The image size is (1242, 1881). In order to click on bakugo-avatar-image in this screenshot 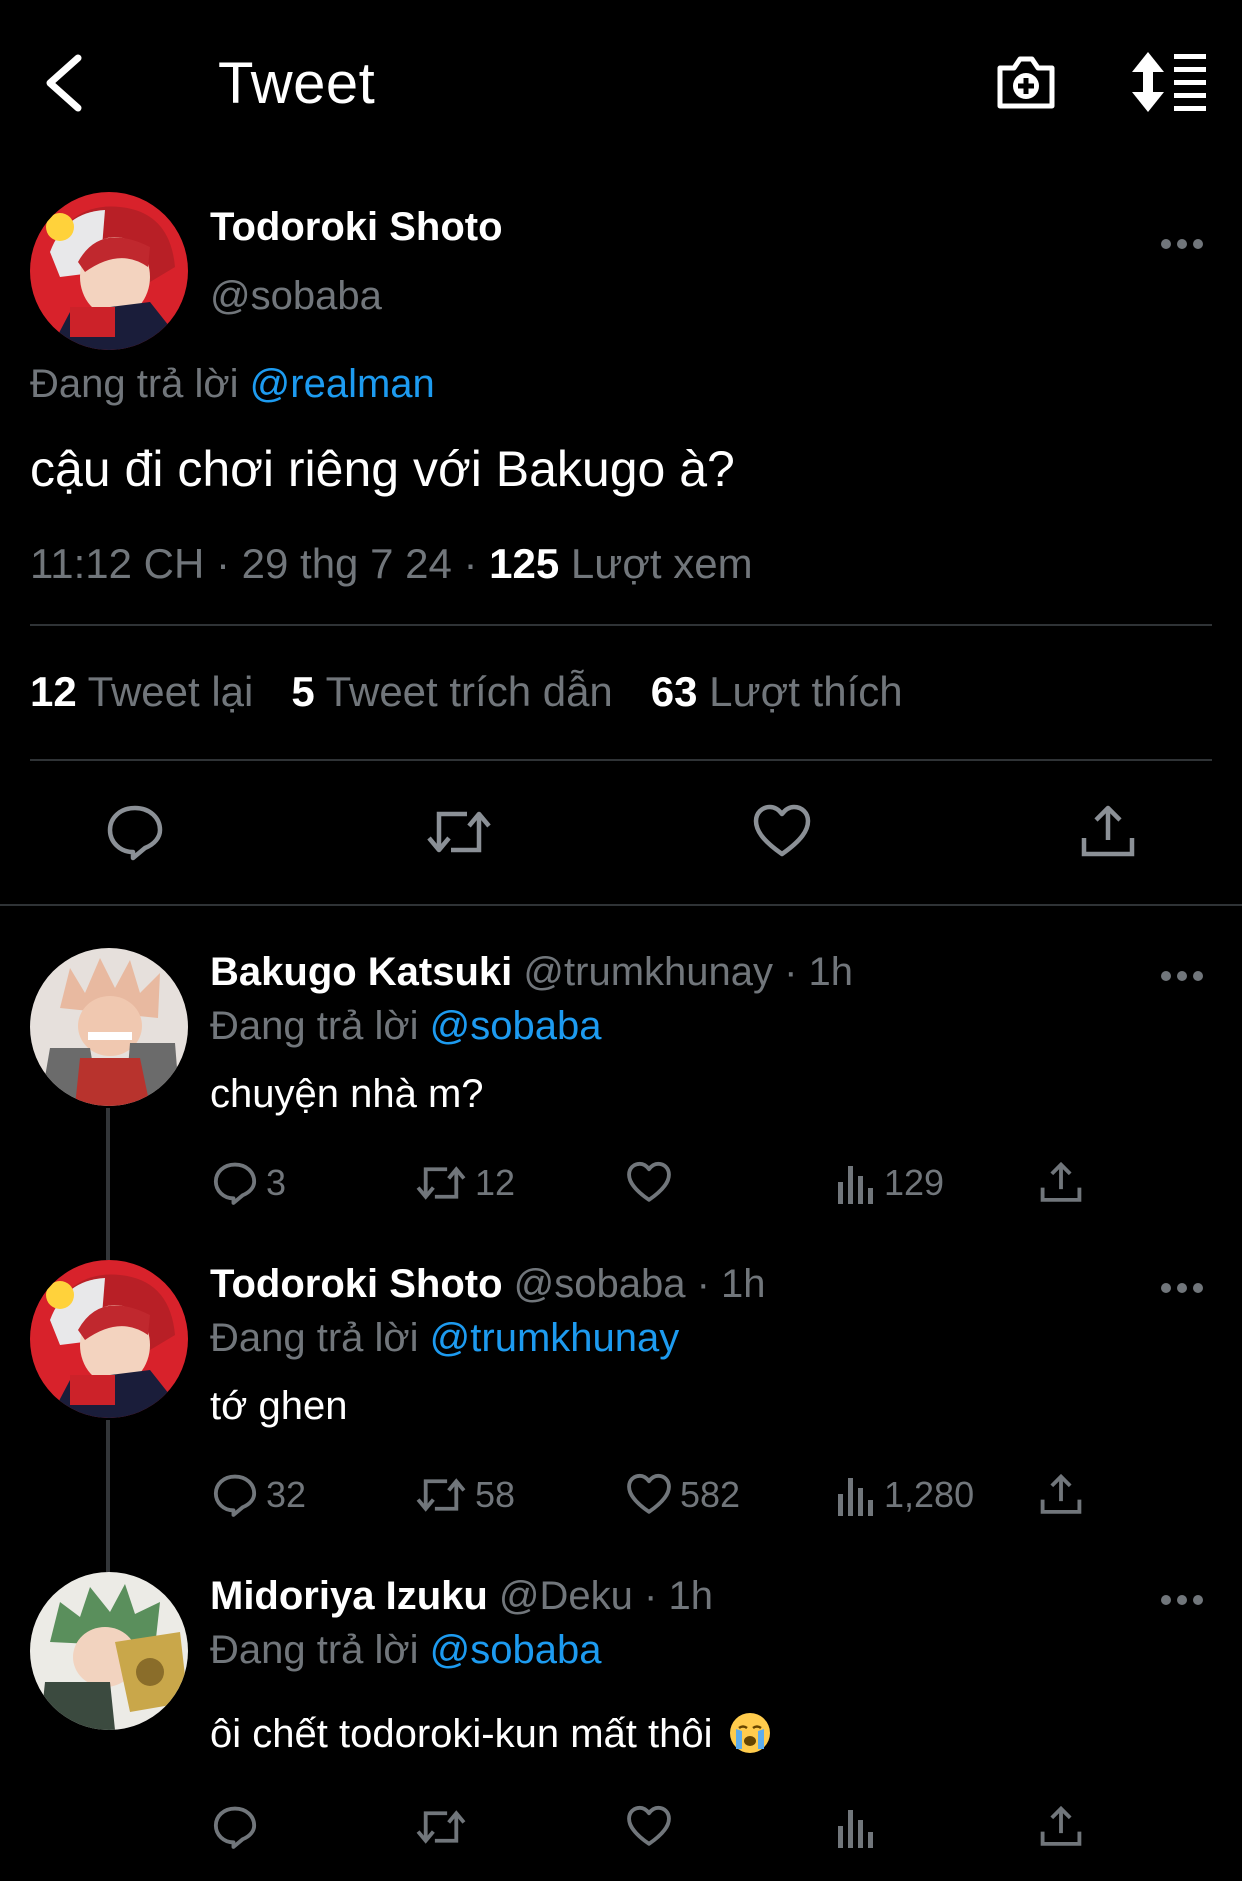, I will do `click(109, 1027)`.